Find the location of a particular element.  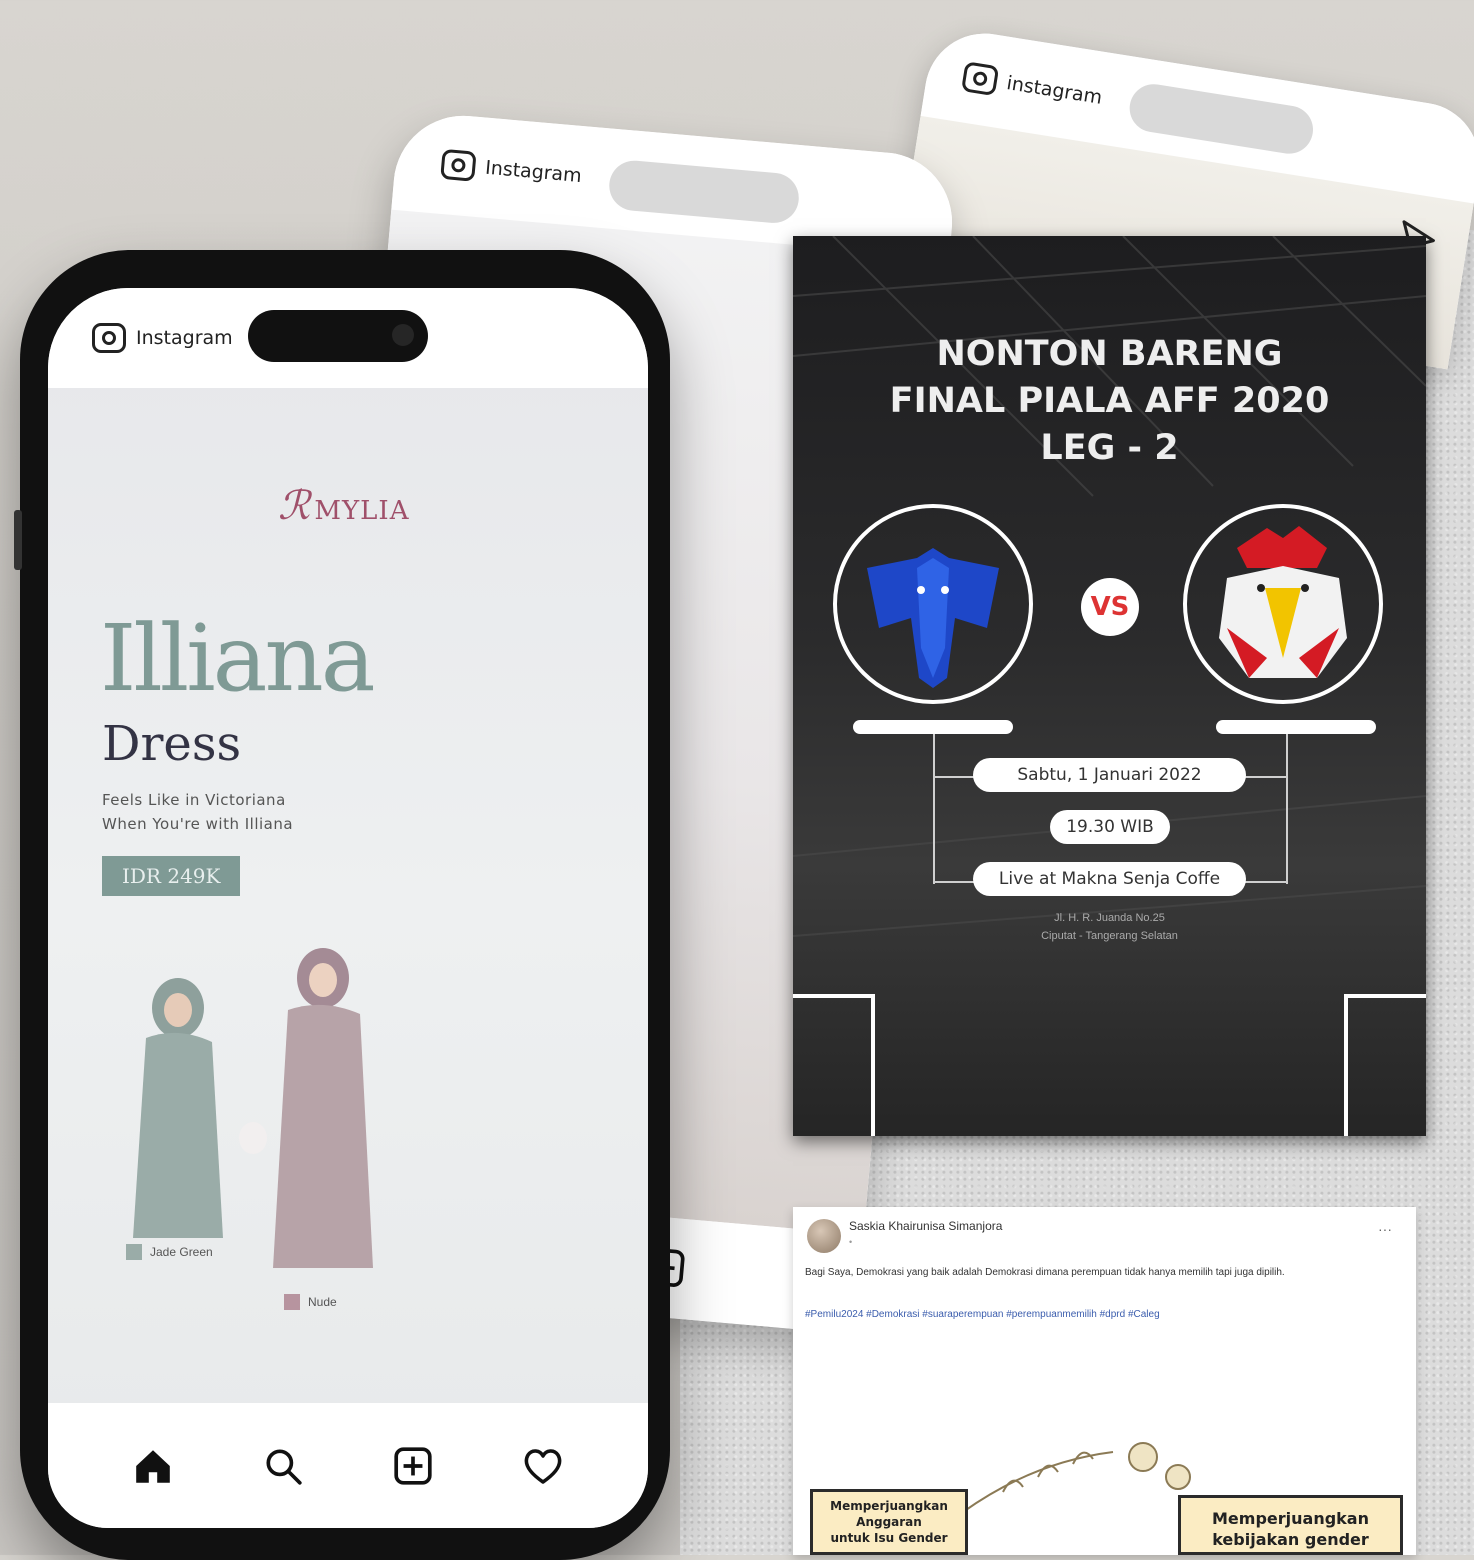

add-post-icon is located at coordinates (413, 1465).